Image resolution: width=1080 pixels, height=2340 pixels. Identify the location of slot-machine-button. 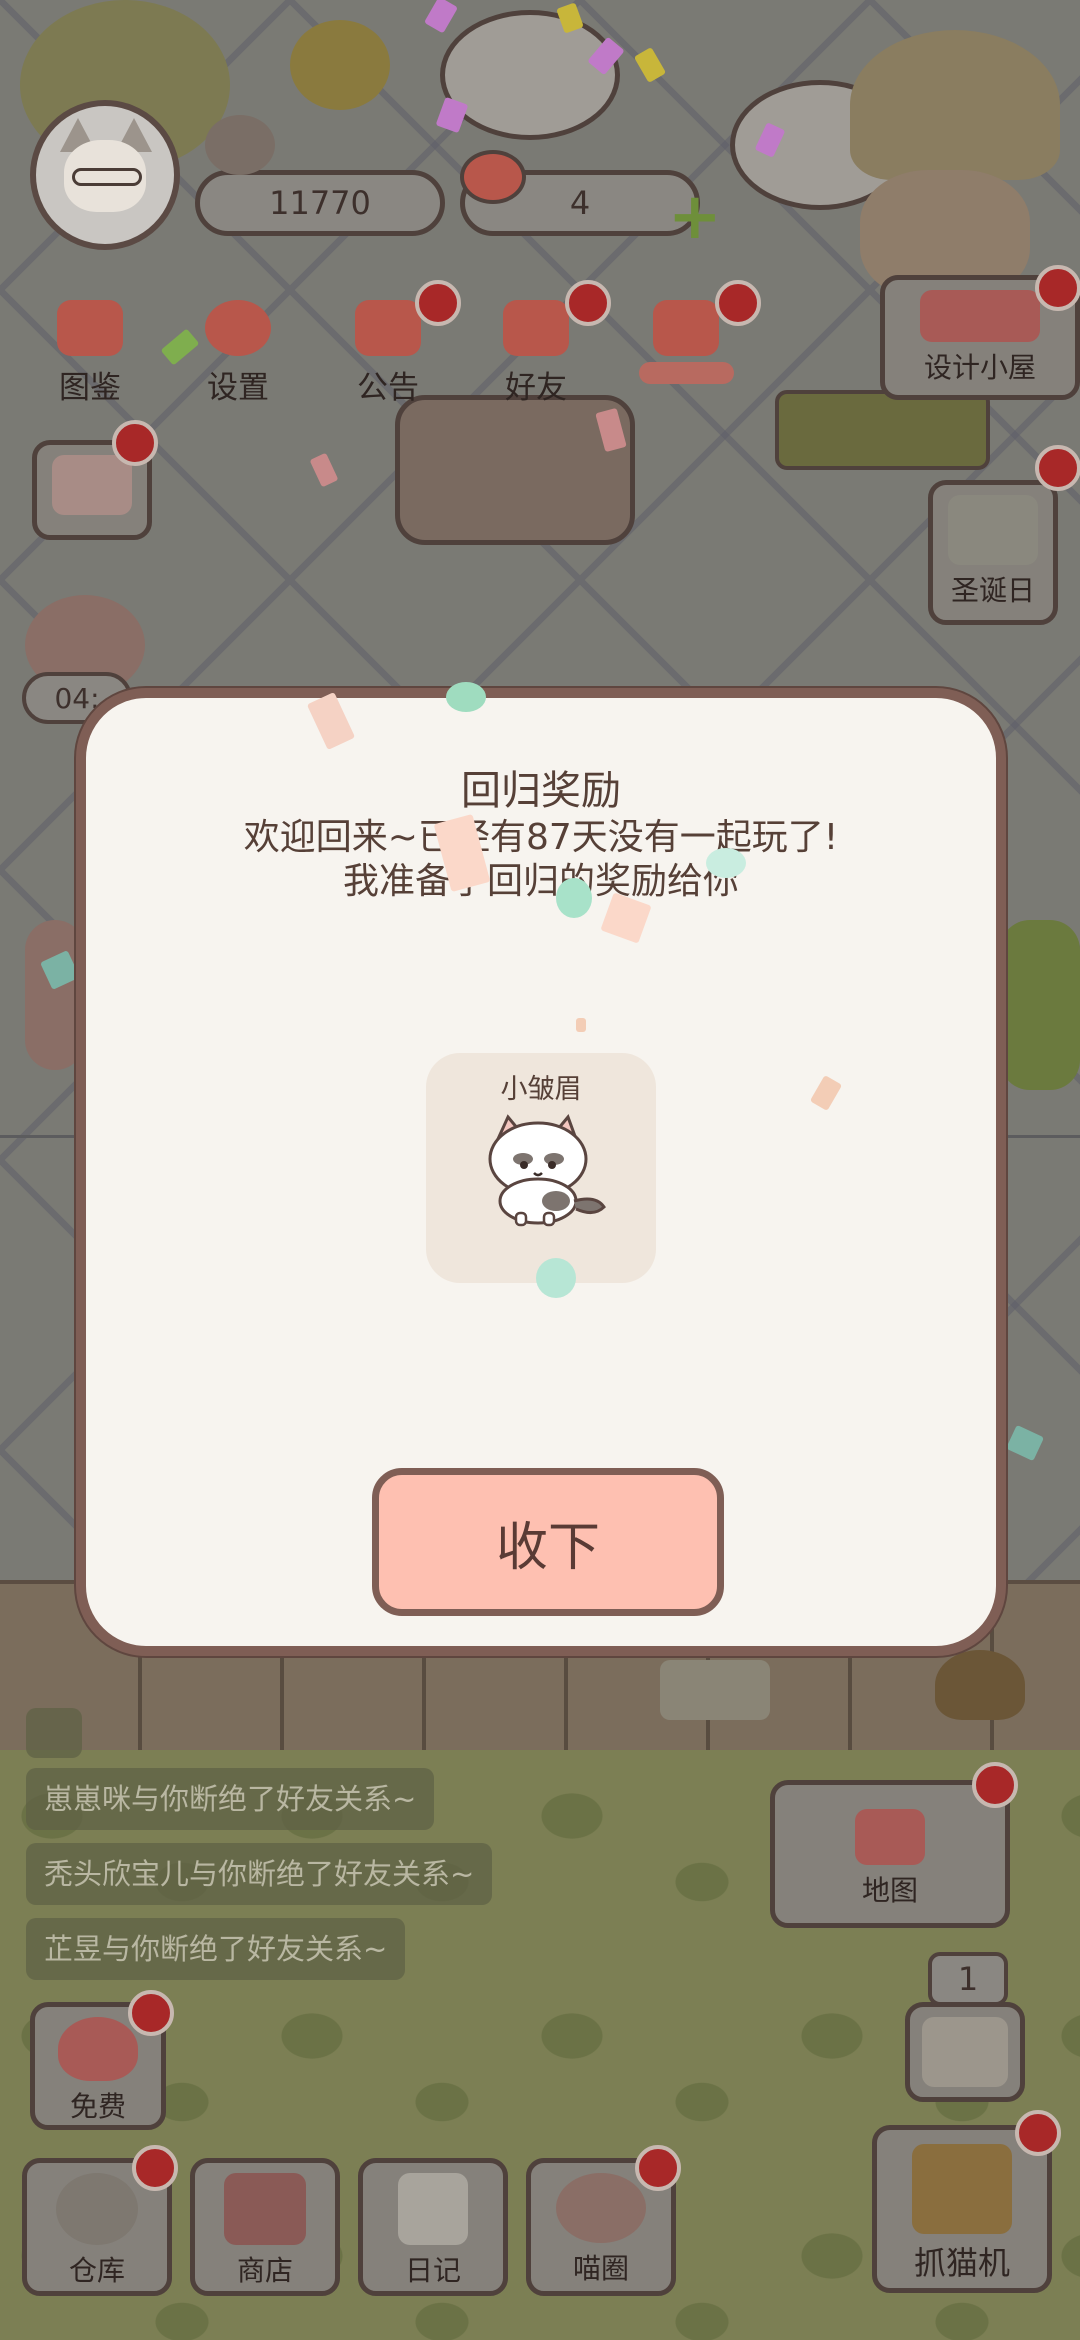
(965, 2052).